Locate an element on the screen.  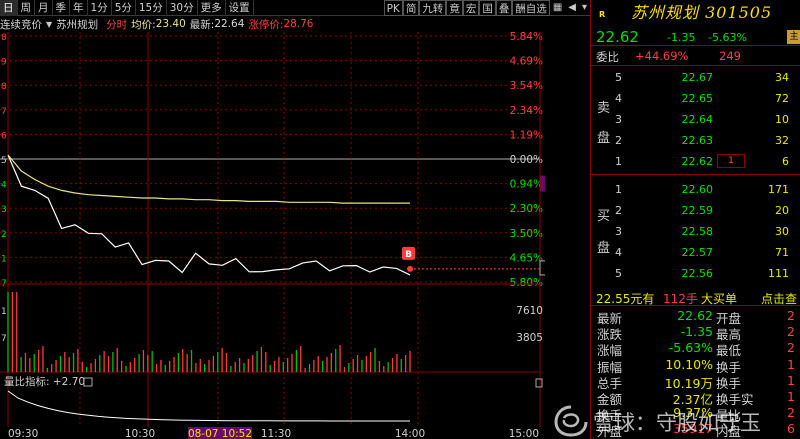
sell-volume: 72 is located at coordinates (782, 98).